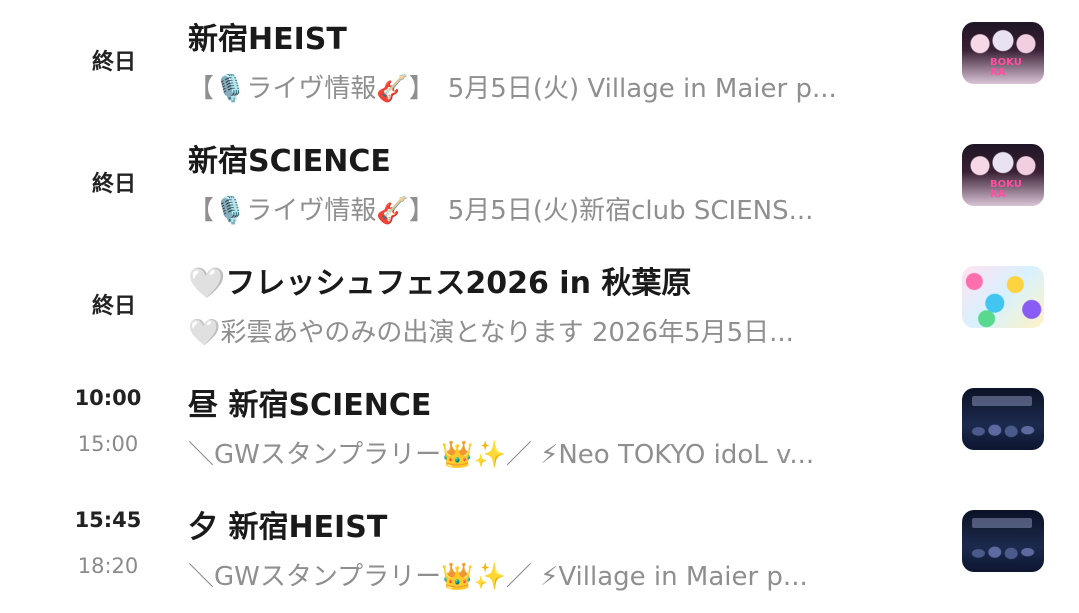 This screenshot has width=1079, height=613. What do you see at coordinates (310, 405) in the screenshot?
I see `event-title: 昼 新宿SCIENCE` at bounding box center [310, 405].